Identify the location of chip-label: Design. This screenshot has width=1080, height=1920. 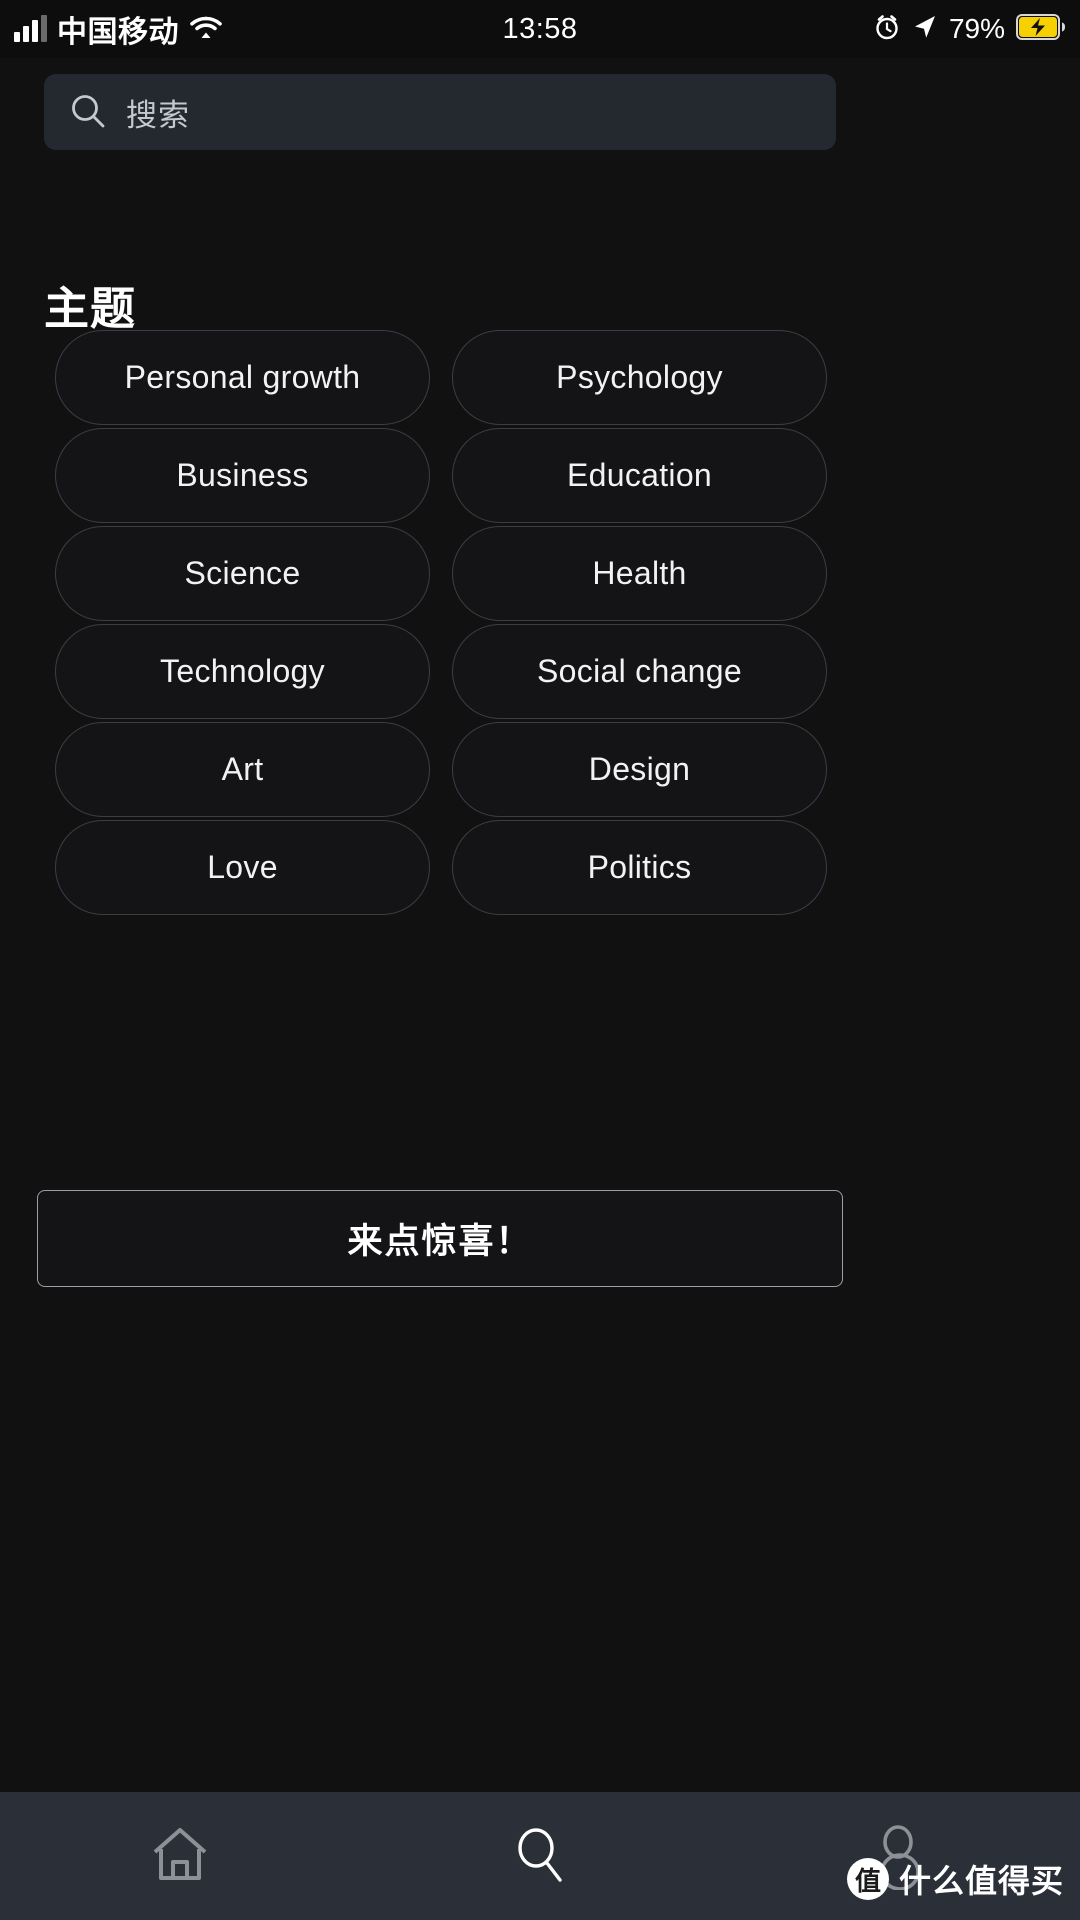
(639, 769).